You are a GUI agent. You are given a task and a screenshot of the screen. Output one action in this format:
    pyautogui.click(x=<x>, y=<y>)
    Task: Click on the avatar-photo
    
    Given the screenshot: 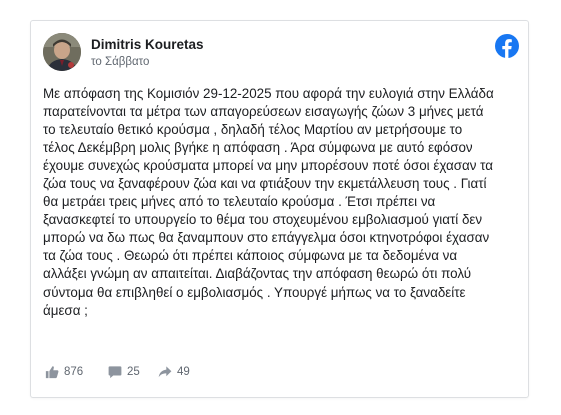 What is the action you would take?
    pyautogui.click(x=62, y=52)
    